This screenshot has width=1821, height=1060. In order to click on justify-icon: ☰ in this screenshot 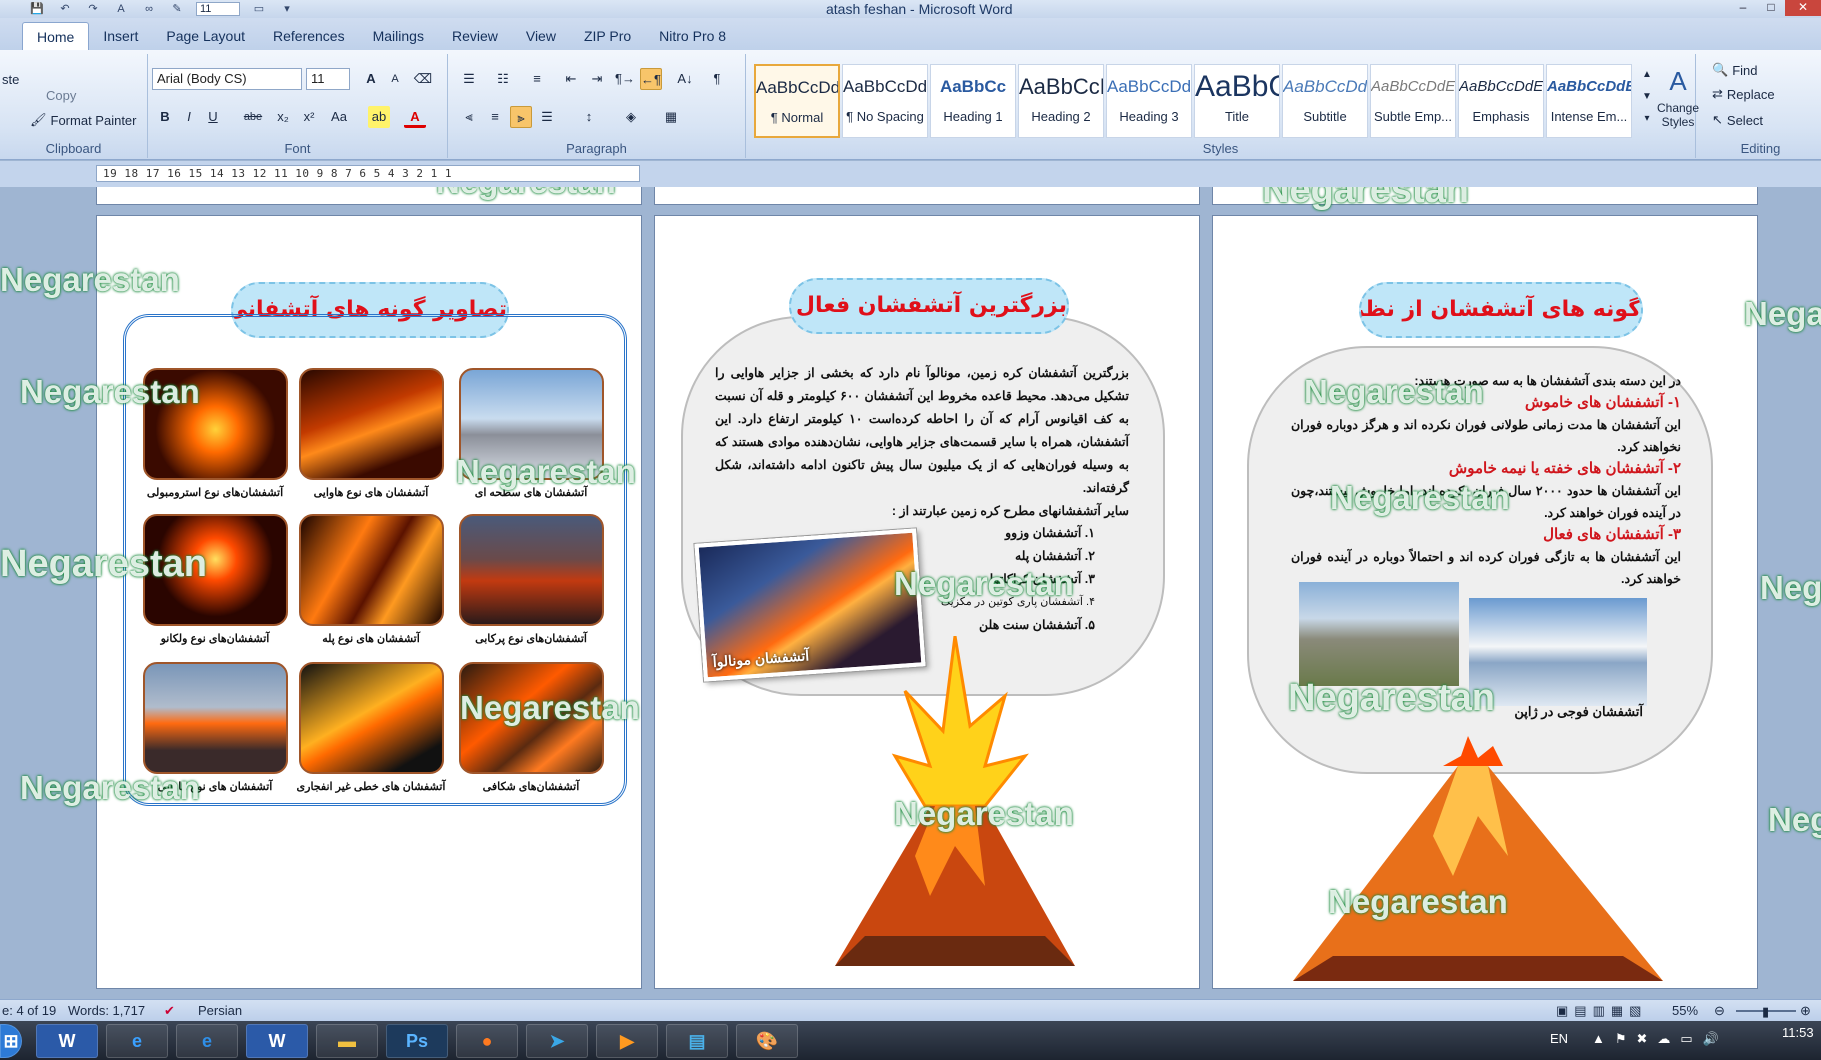, I will do `click(547, 117)`.